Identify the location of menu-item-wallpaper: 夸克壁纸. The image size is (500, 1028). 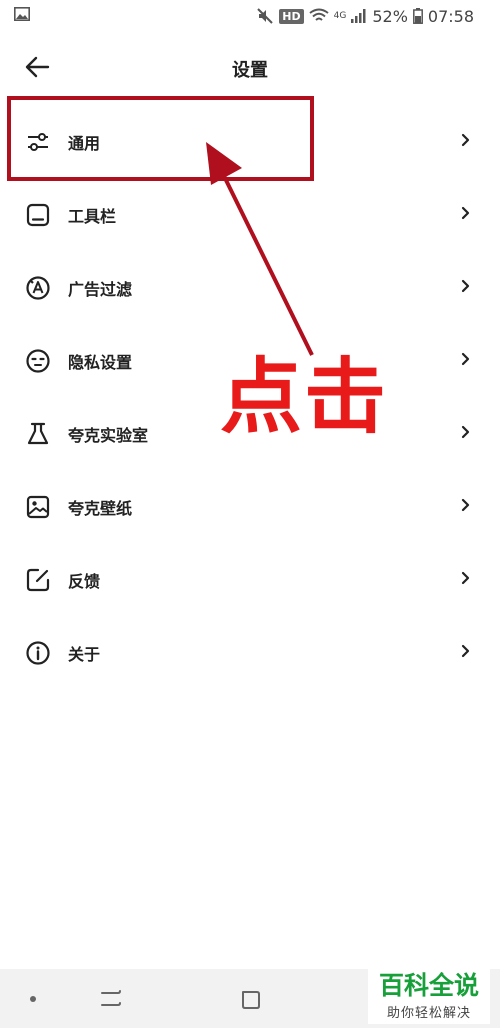
(250, 505).